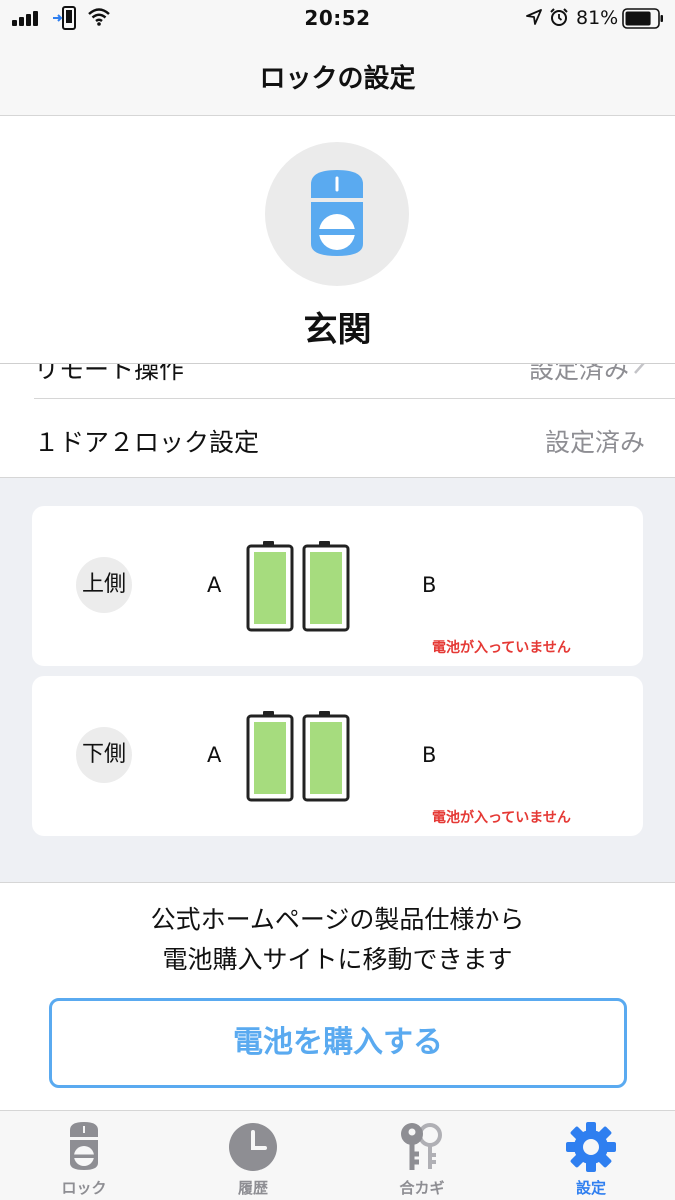 The width and height of the screenshot is (675, 1200). I want to click on tab-settings: 設定, so click(591, 1155).